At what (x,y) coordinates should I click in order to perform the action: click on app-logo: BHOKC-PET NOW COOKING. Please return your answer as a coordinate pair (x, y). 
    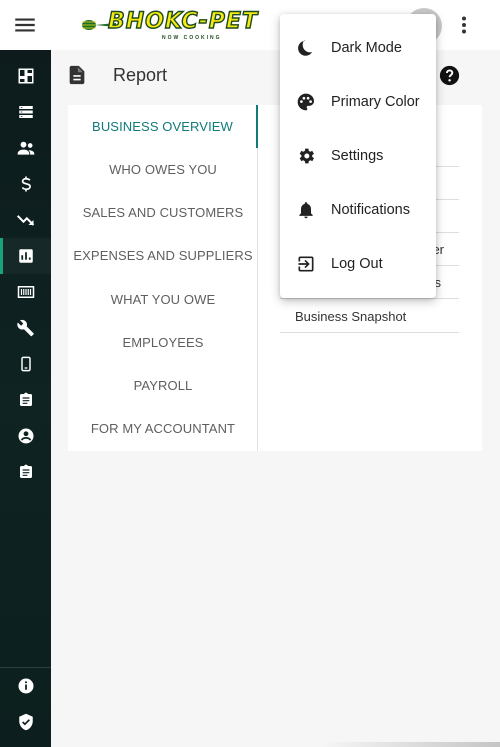
    Looking at the image, I should click on (170, 25).